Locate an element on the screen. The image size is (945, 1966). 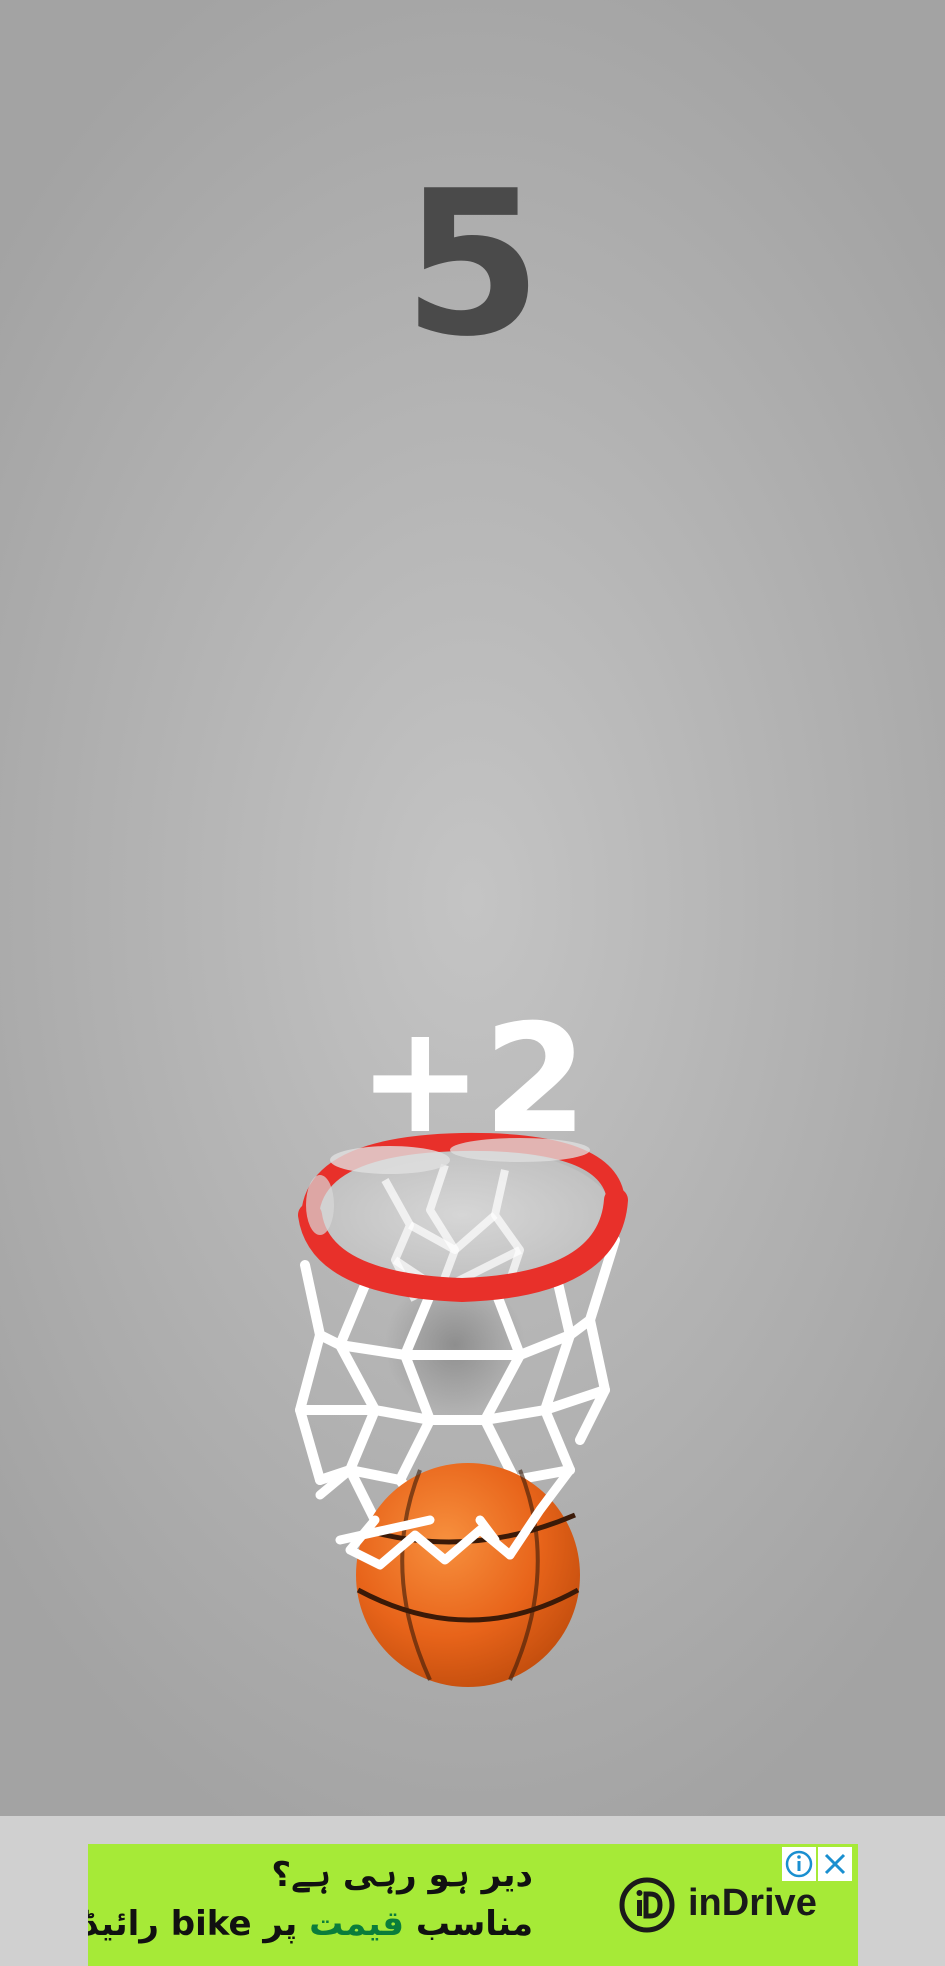
info-icon is located at coordinates (799, 1864).